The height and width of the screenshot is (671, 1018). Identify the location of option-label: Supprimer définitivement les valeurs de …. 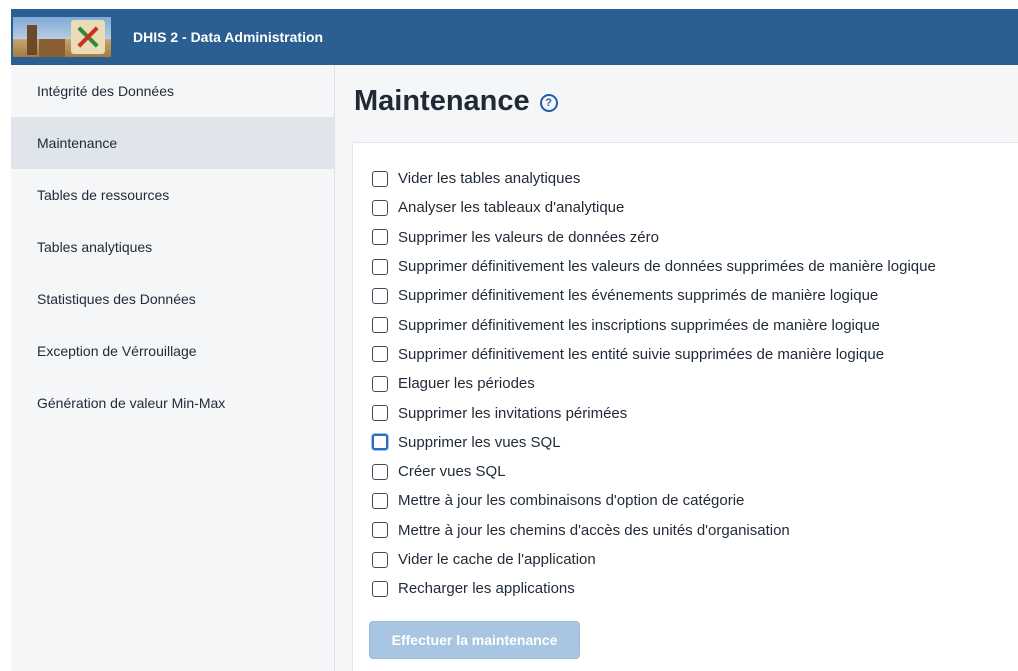
(667, 267).